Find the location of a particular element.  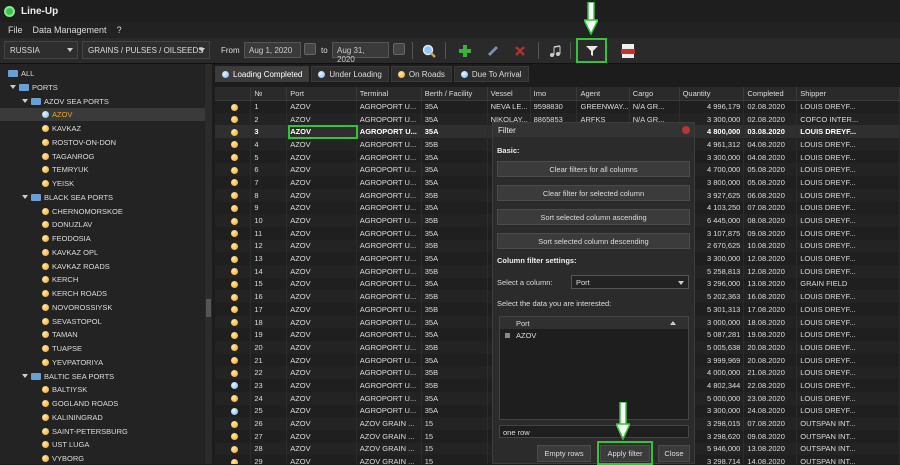

checkbox is located at coordinates (507, 335).